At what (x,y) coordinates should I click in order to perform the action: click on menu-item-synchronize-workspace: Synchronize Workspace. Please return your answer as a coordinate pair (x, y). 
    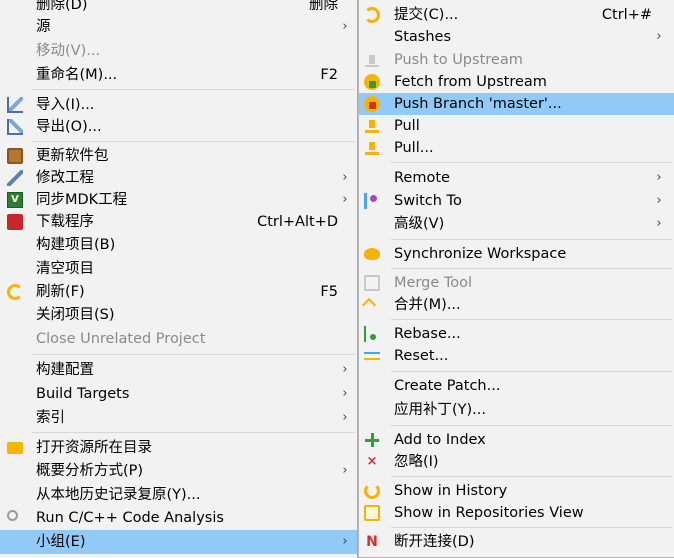
    Looking at the image, I should click on (516, 254).